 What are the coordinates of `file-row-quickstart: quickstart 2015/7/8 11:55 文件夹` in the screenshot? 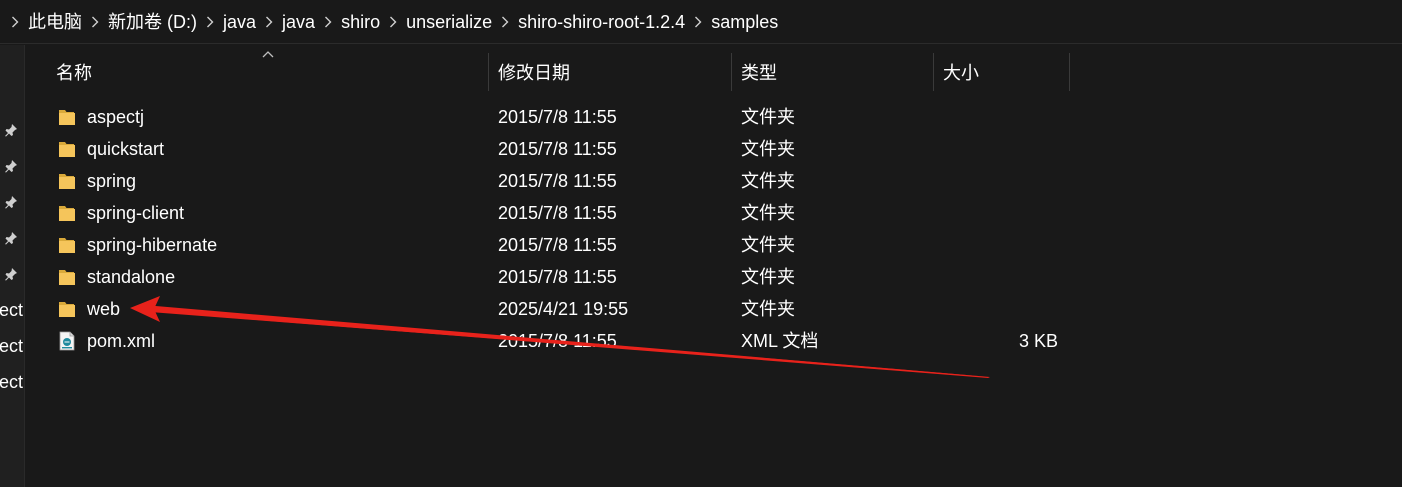 It's located at (714, 149).